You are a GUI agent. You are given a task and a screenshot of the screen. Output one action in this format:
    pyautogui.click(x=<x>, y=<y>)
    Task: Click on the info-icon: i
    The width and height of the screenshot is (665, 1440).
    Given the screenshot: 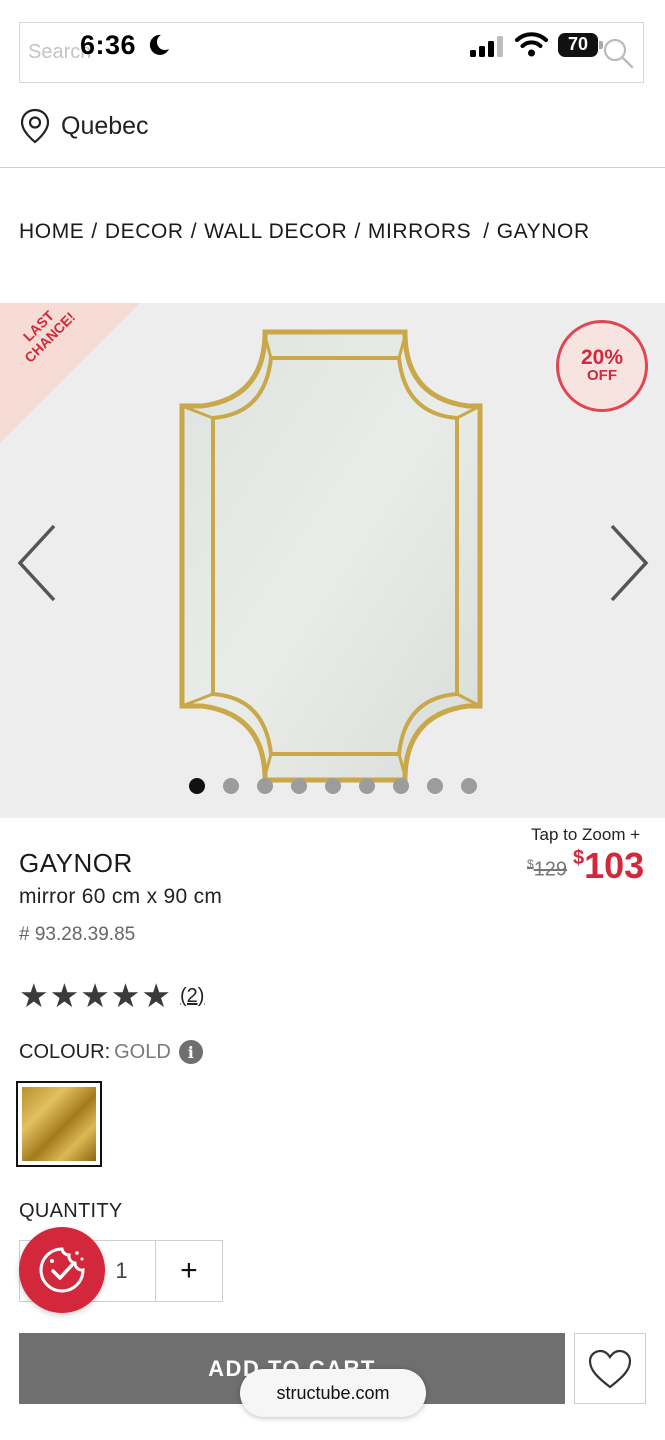 What is the action you would take?
    pyautogui.click(x=190, y=1052)
    